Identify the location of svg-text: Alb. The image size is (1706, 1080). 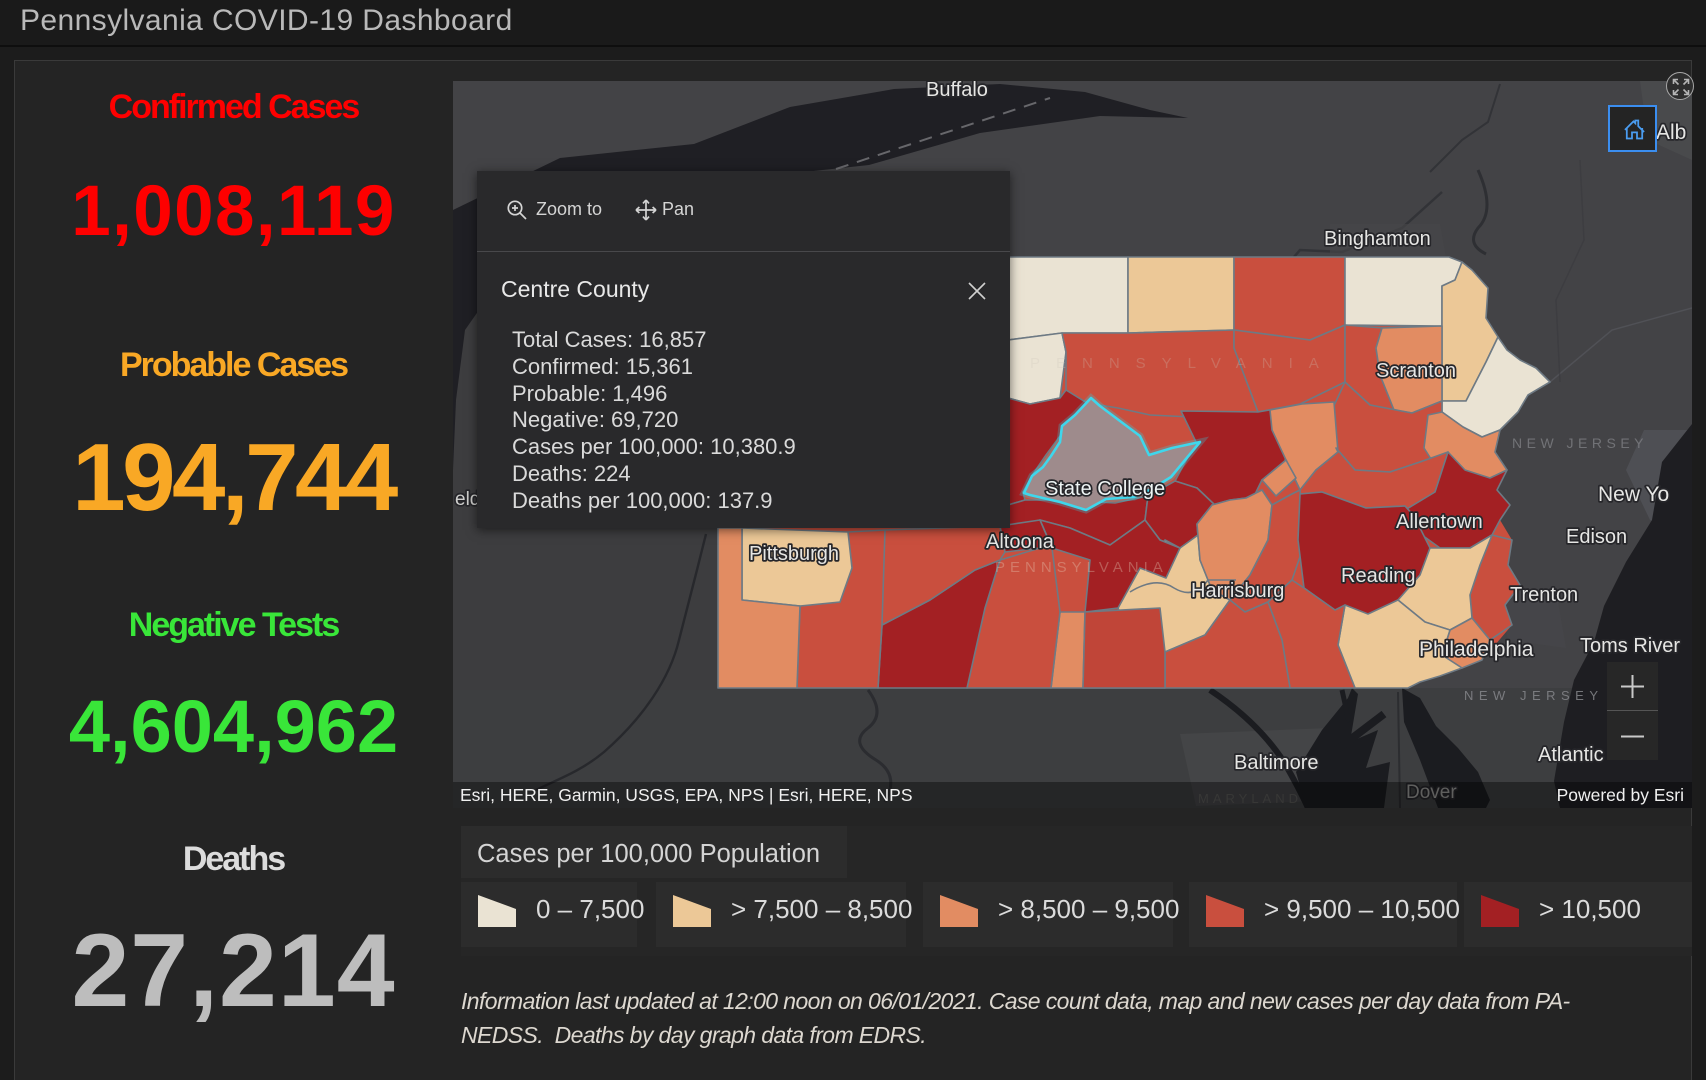
(1671, 132).